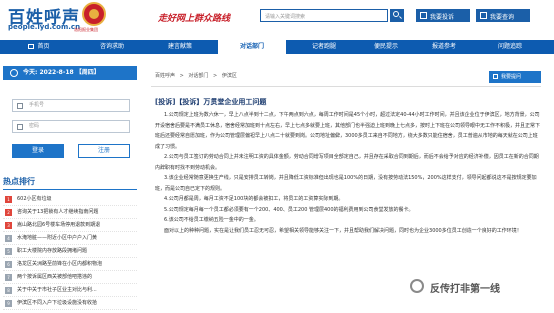 The image size is (554, 313). Describe the element at coordinates (43, 46) in the screenshot. I see `nav-label: 首页` at that location.